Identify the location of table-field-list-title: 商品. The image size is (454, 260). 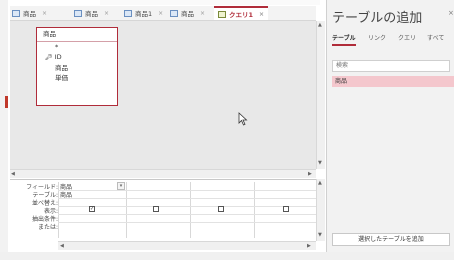
(77, 35).